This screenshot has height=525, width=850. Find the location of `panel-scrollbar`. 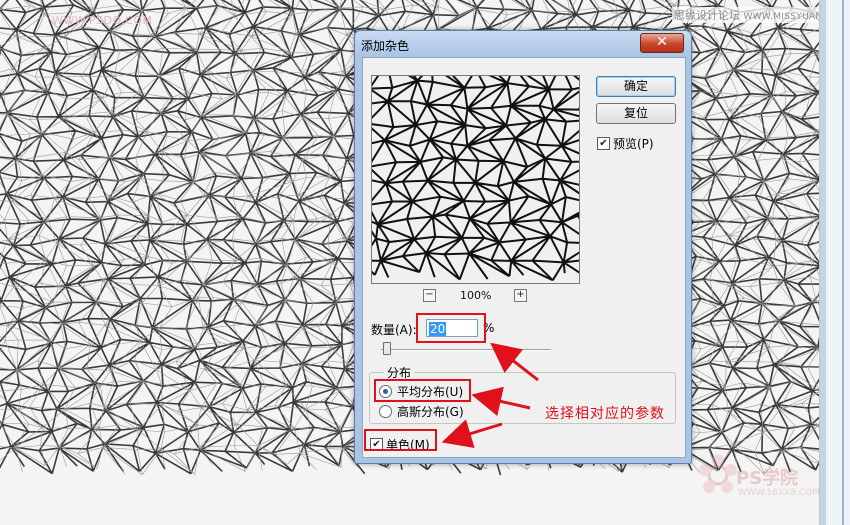

panel-scrollbar is located at coordinates (823, 262).